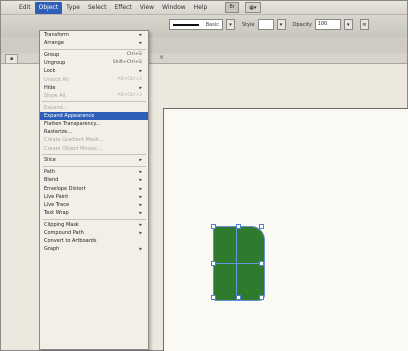 This screenshot has width=408, height=351. Describe the element at coordinates (69, 115) in the screenshot. I see `menu-item-label: Expand Appearance` at that location.